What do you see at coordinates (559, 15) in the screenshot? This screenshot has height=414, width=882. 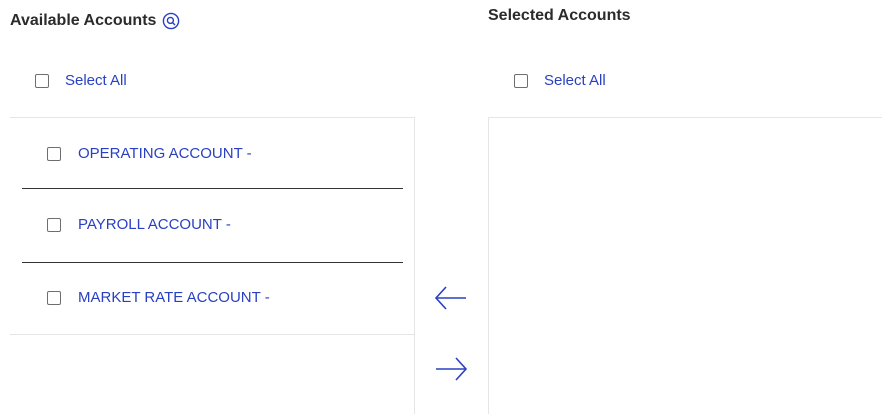 I see `selected-accounts-title: Selected Accounts` at bounding box center [559, 15].